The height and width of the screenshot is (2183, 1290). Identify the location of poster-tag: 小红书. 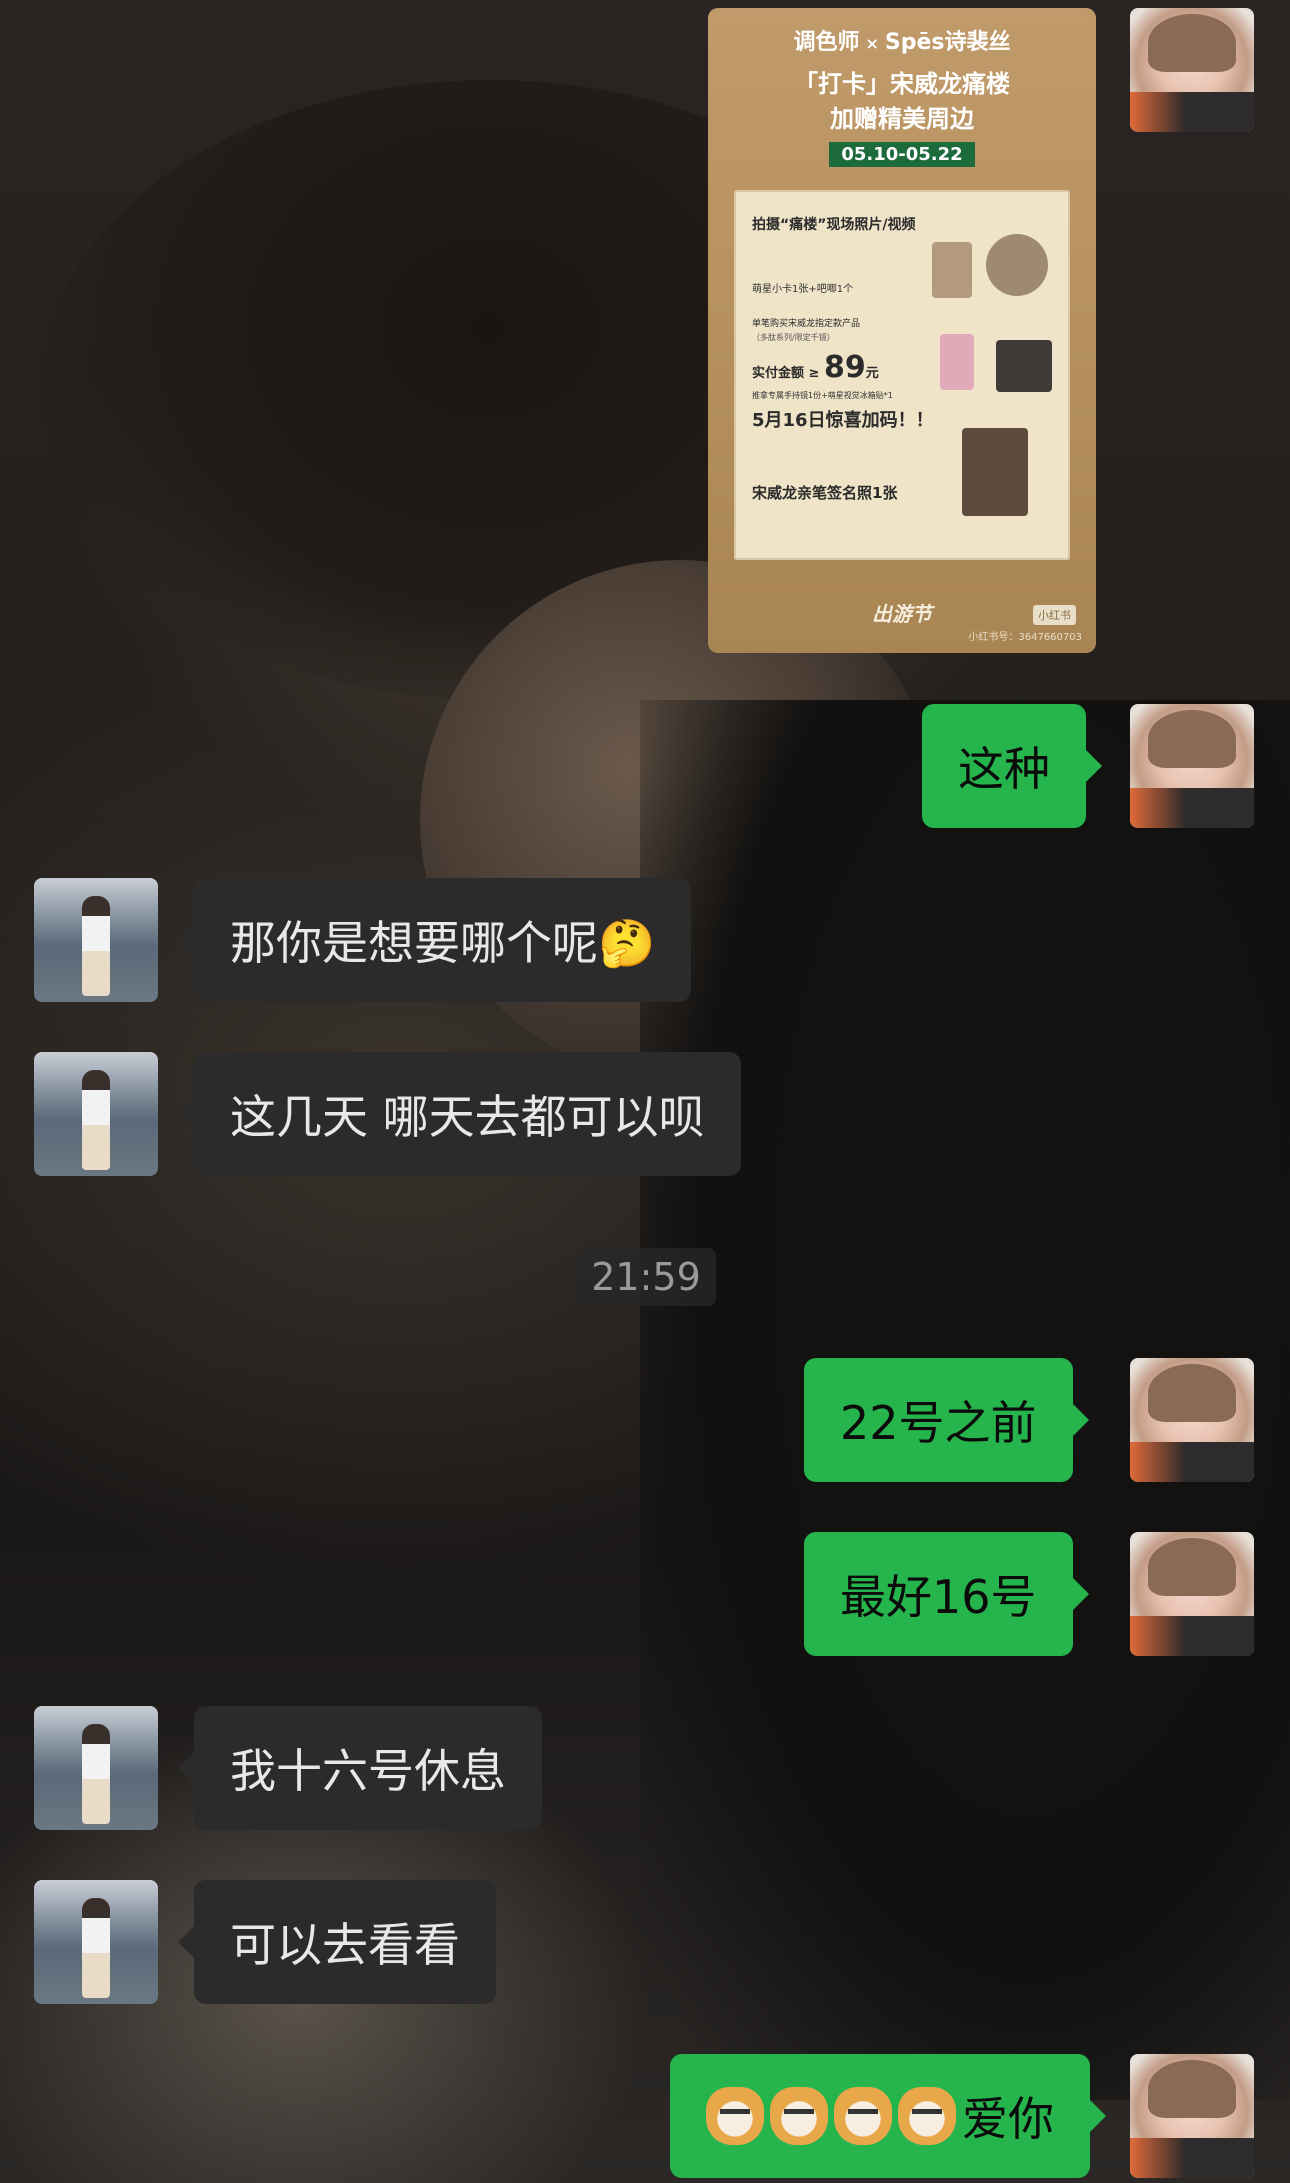
(1054, 615).